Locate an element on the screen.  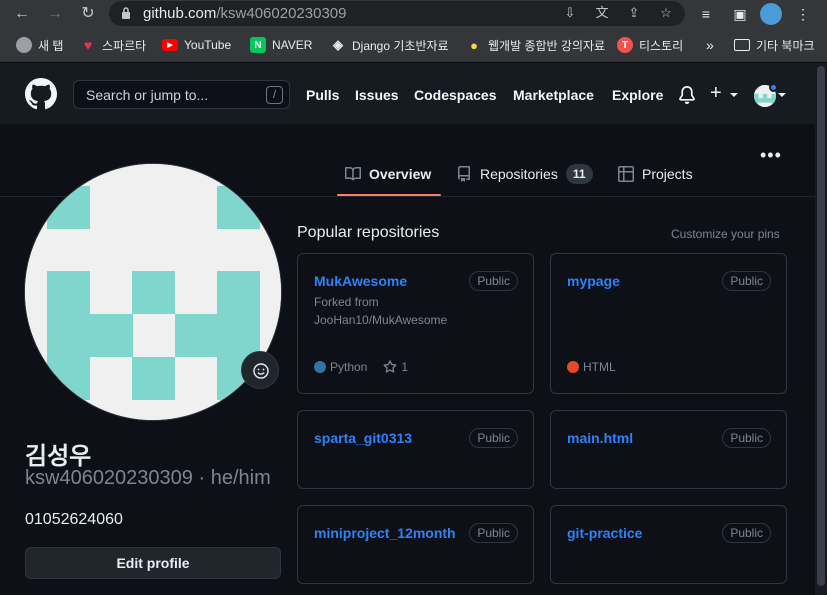
smiley-icon is located at coordinates (261, 371).